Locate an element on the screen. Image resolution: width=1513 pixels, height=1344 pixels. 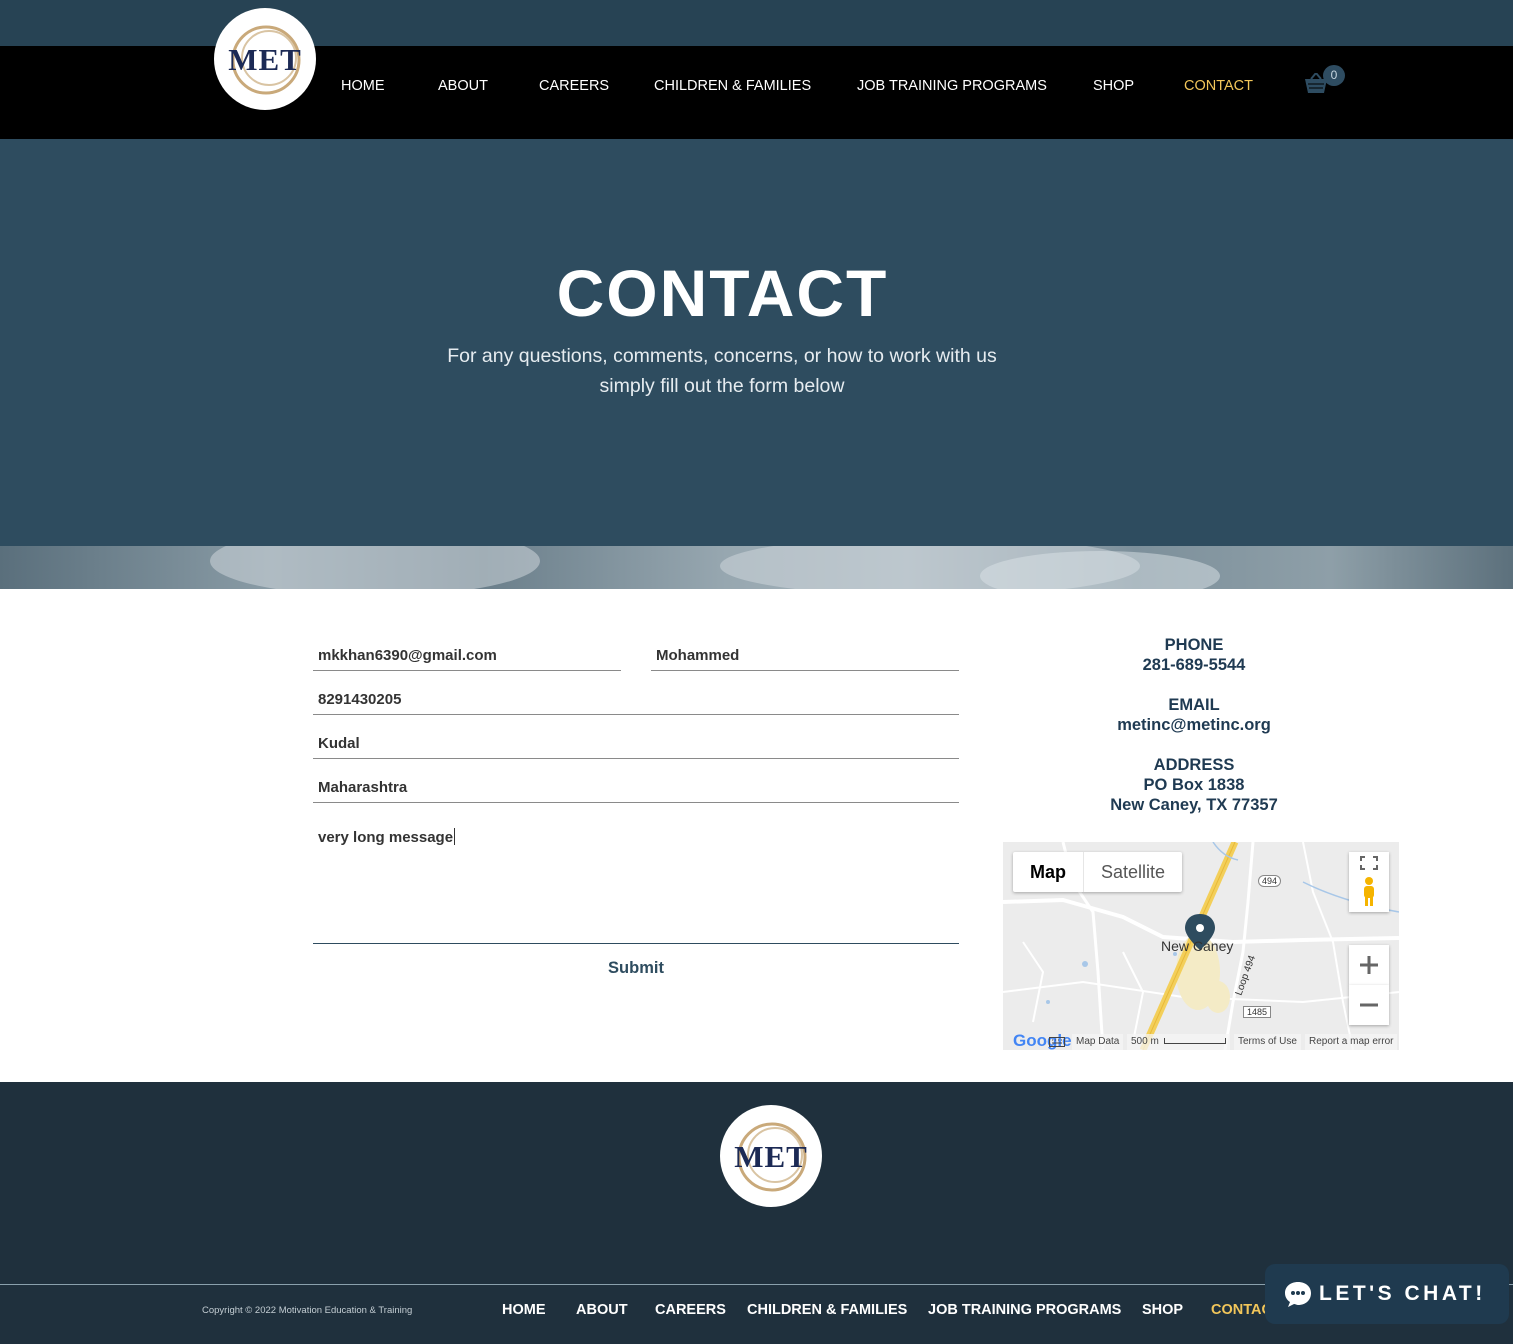
map-data-link: Map Data is located at coordinates (1098, 1042).